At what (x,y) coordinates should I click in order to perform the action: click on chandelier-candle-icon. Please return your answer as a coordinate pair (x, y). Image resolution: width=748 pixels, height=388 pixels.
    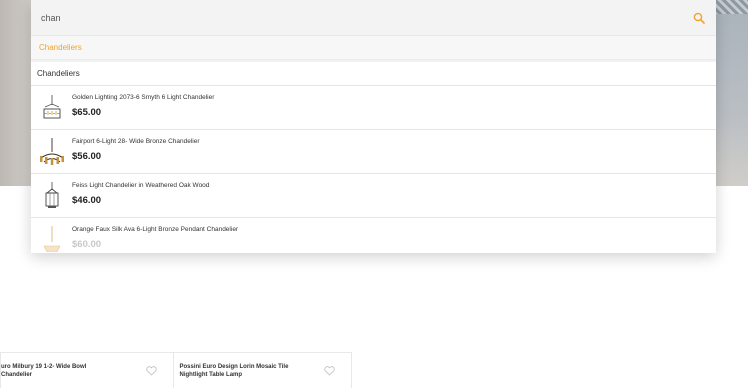
    Looking at the image, I should click on (52, 153).